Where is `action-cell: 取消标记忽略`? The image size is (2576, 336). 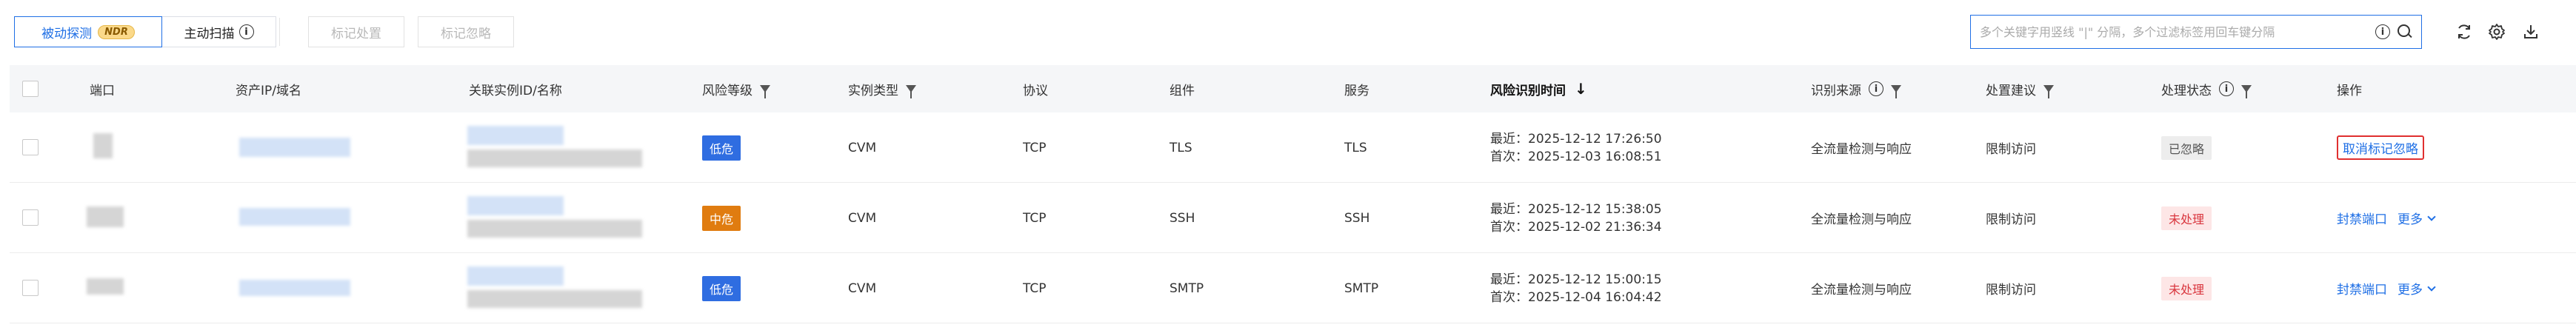
action-cell: 取消标记忽略 is located at coordinates (2380, 147).